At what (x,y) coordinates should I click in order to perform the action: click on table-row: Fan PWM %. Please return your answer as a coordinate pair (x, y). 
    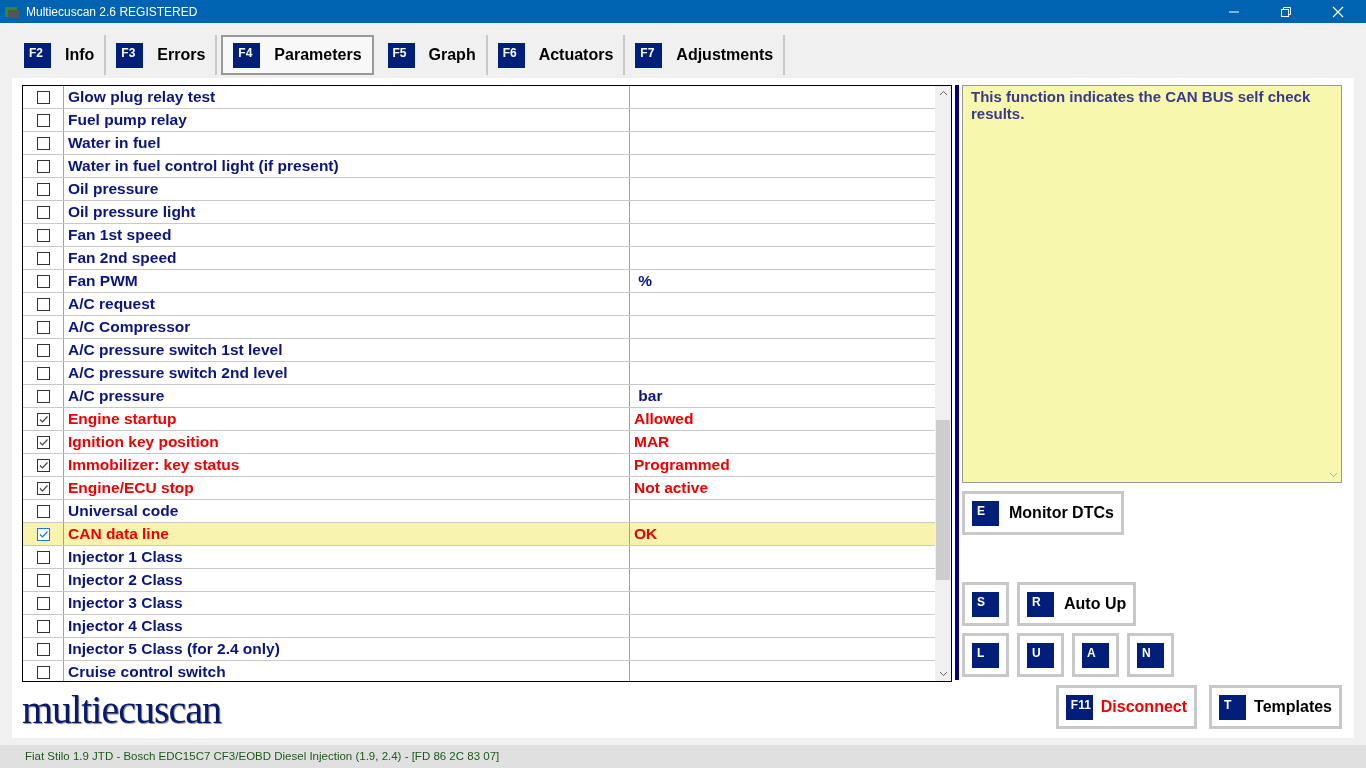
    Looking at the image, I should click on (479, 281).